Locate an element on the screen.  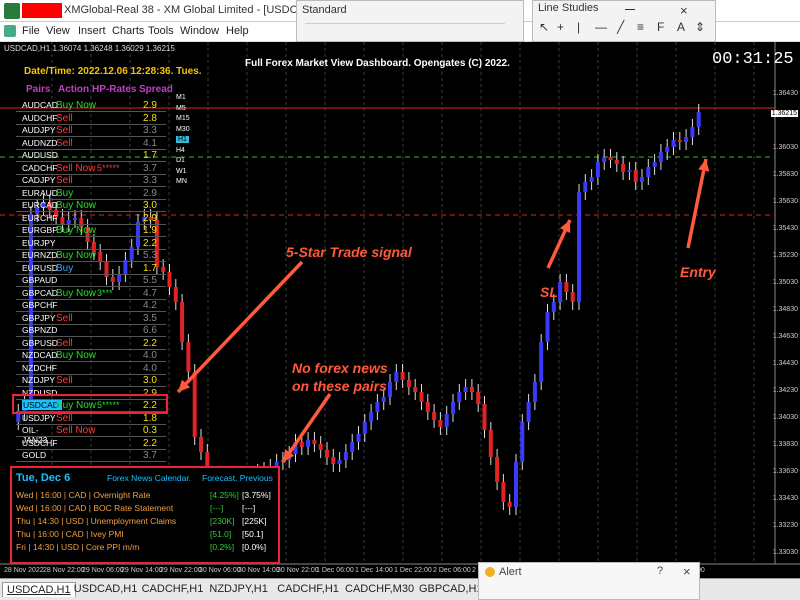
menu-view: View is located at coordinates (58, 31).